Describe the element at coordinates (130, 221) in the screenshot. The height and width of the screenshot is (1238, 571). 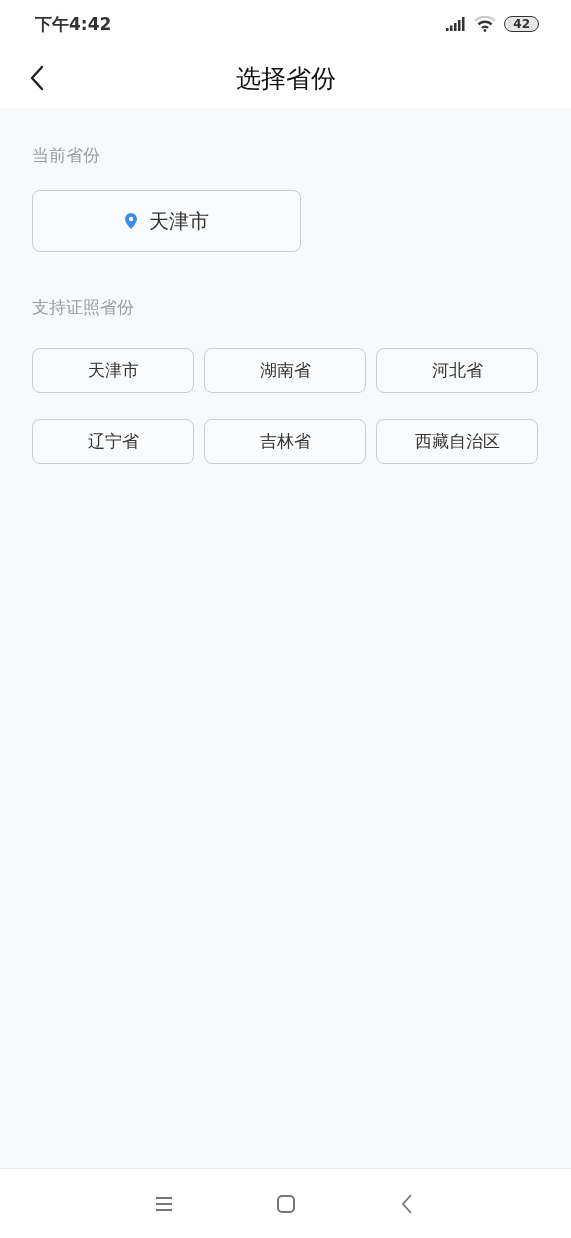
I see `location-pin-icon` at that location.